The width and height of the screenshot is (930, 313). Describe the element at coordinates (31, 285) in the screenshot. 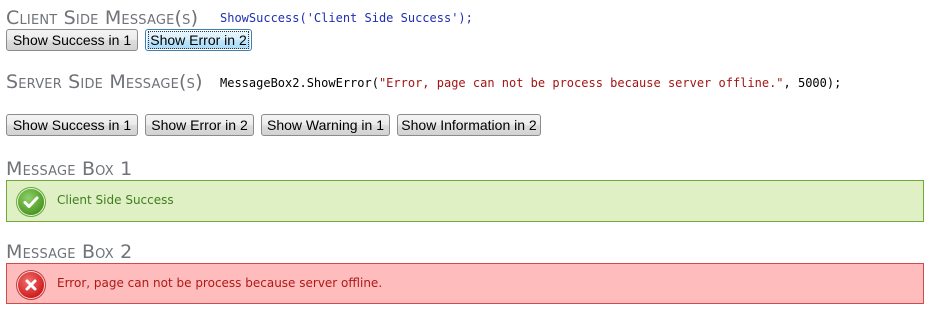

I see `error-x-icon` at that location.